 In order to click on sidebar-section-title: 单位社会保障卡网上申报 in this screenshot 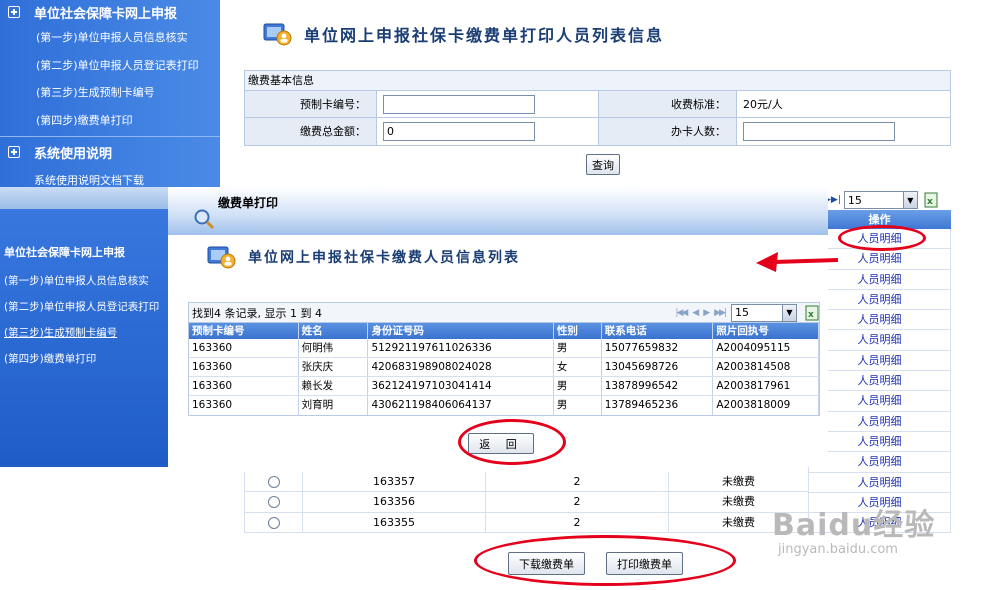, I will do `click(106, 14)`.